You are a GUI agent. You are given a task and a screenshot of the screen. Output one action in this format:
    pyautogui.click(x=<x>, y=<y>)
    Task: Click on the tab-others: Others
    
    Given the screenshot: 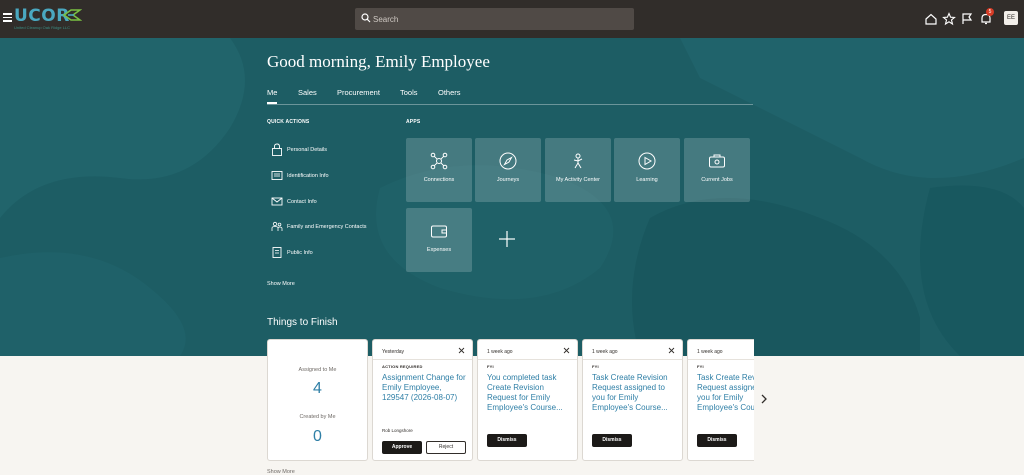 What is the action you would take?
    pyautogui.click(x=449, y=92)
    